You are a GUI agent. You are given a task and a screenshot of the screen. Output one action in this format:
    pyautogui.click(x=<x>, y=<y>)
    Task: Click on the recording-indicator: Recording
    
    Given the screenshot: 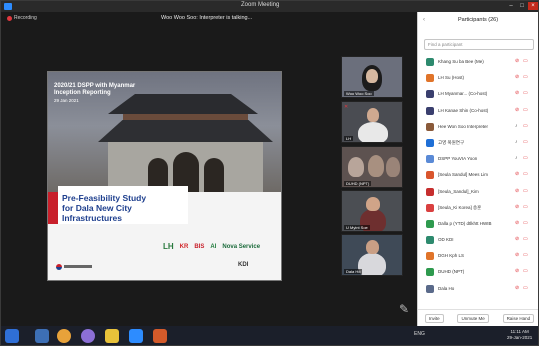 What is the action you would take?
    pyautogui.click(x=22, y=18)
    